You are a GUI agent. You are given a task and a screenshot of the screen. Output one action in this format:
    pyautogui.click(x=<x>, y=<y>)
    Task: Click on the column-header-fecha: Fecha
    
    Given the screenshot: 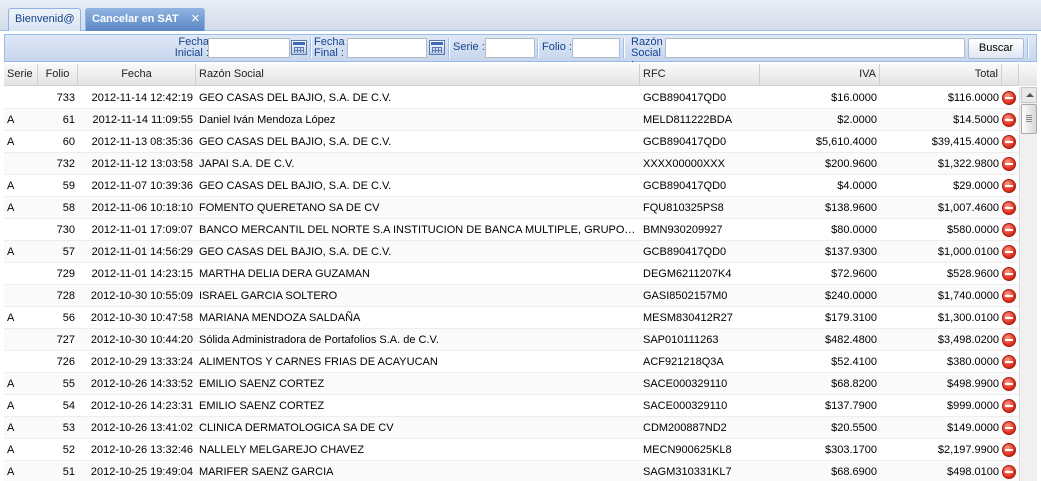 What is the action you would take?
    pyautogui.click(x=137, y=75)
    